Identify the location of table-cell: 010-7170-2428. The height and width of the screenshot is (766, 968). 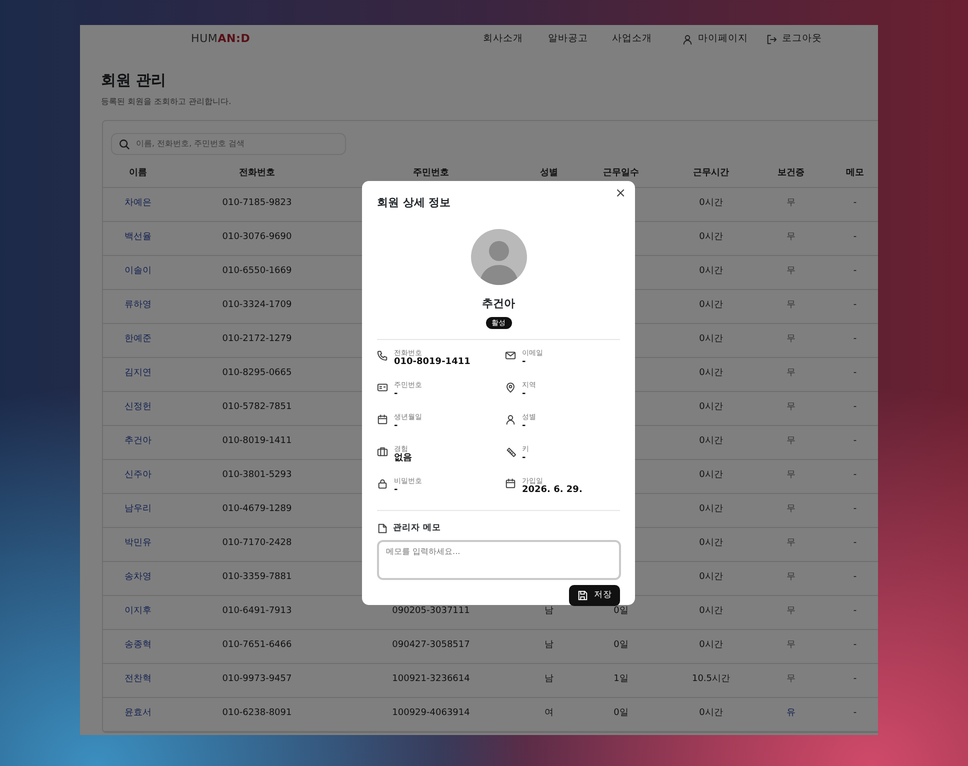
(257, 543).